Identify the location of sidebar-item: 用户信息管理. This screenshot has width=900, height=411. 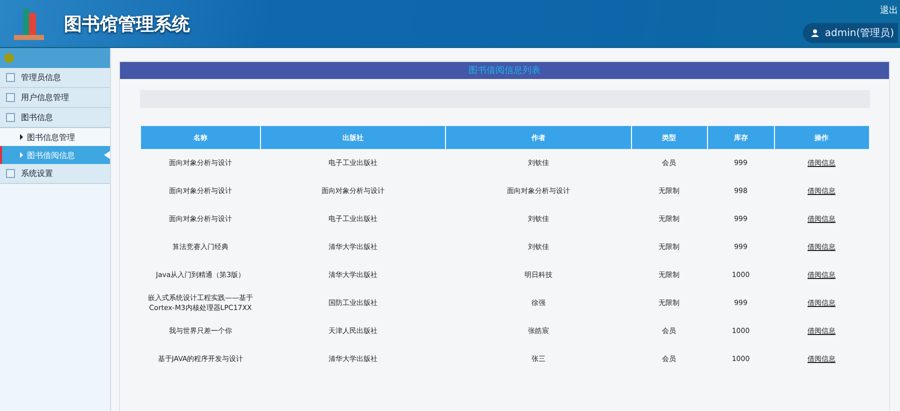
(55, 98).